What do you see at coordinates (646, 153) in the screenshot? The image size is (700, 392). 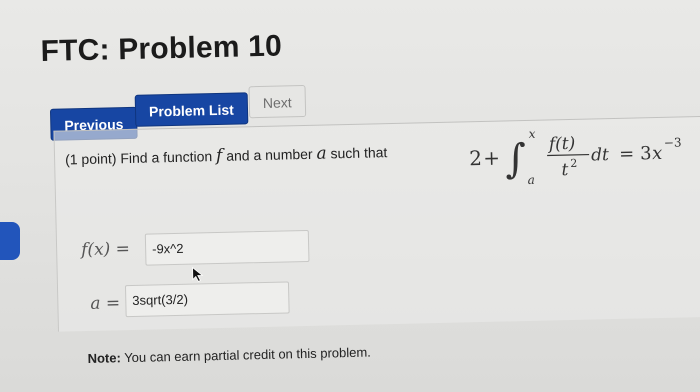 I see `rhs-coefficient: 3` at bounding box center [646, 153].